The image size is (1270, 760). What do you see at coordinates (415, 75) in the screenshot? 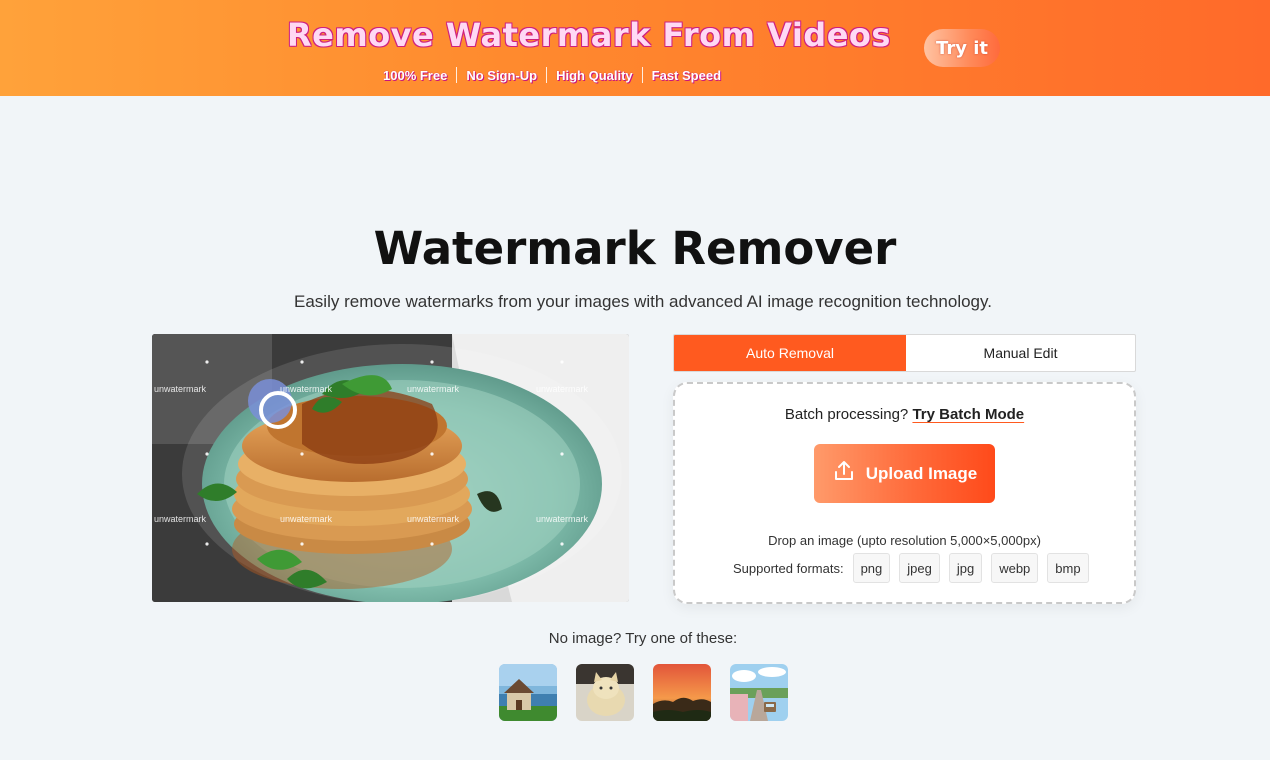
I see `banner-feature: 100% Free` at bounding box center [415, 75].